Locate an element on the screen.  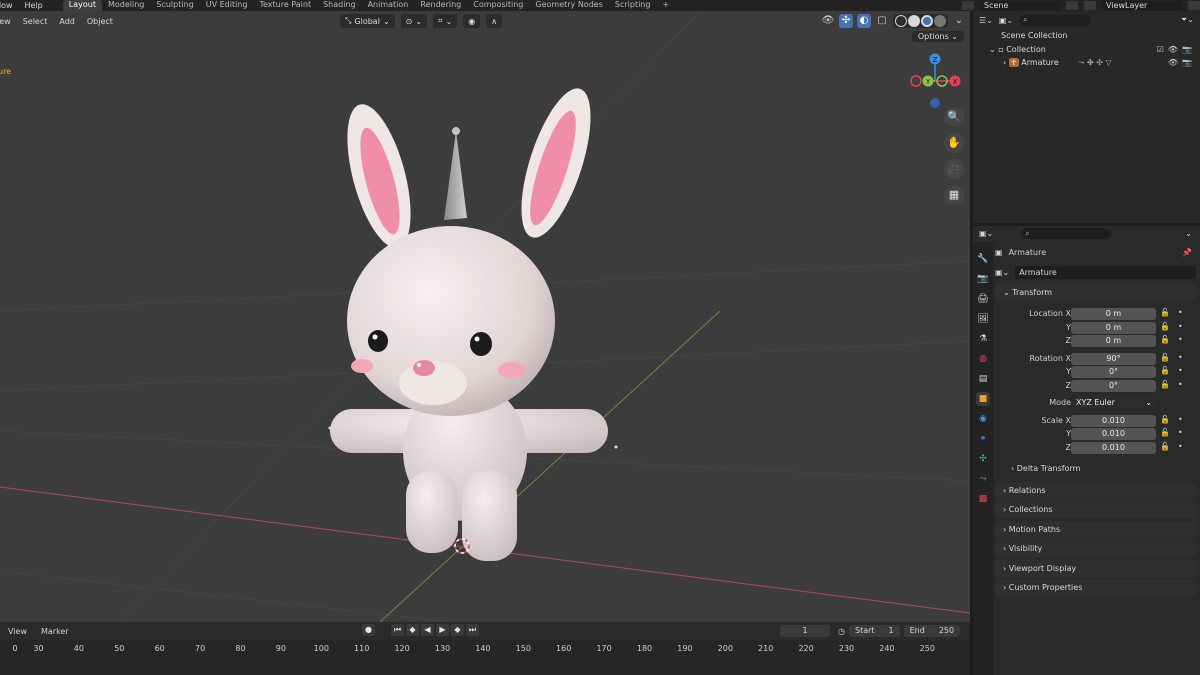
timeline-menu-view: View is located at coordinates (17, 631).